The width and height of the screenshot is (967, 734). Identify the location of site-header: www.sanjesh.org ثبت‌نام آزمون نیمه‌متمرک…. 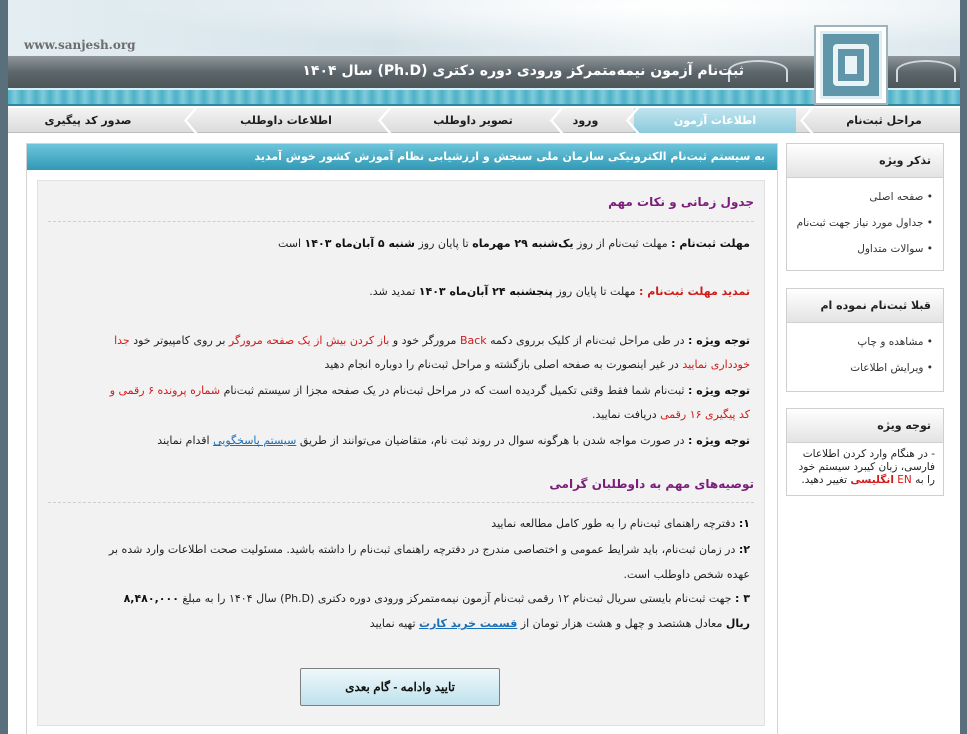
(484, 53).